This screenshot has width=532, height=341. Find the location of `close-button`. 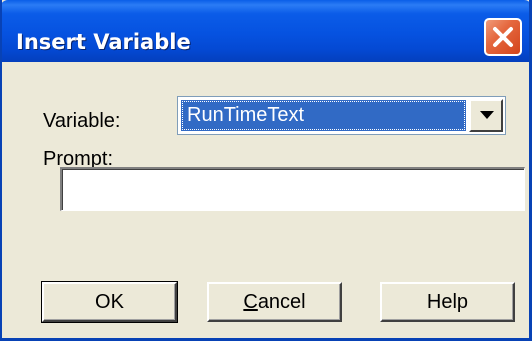

close-button is located at coordinates (503, 37).